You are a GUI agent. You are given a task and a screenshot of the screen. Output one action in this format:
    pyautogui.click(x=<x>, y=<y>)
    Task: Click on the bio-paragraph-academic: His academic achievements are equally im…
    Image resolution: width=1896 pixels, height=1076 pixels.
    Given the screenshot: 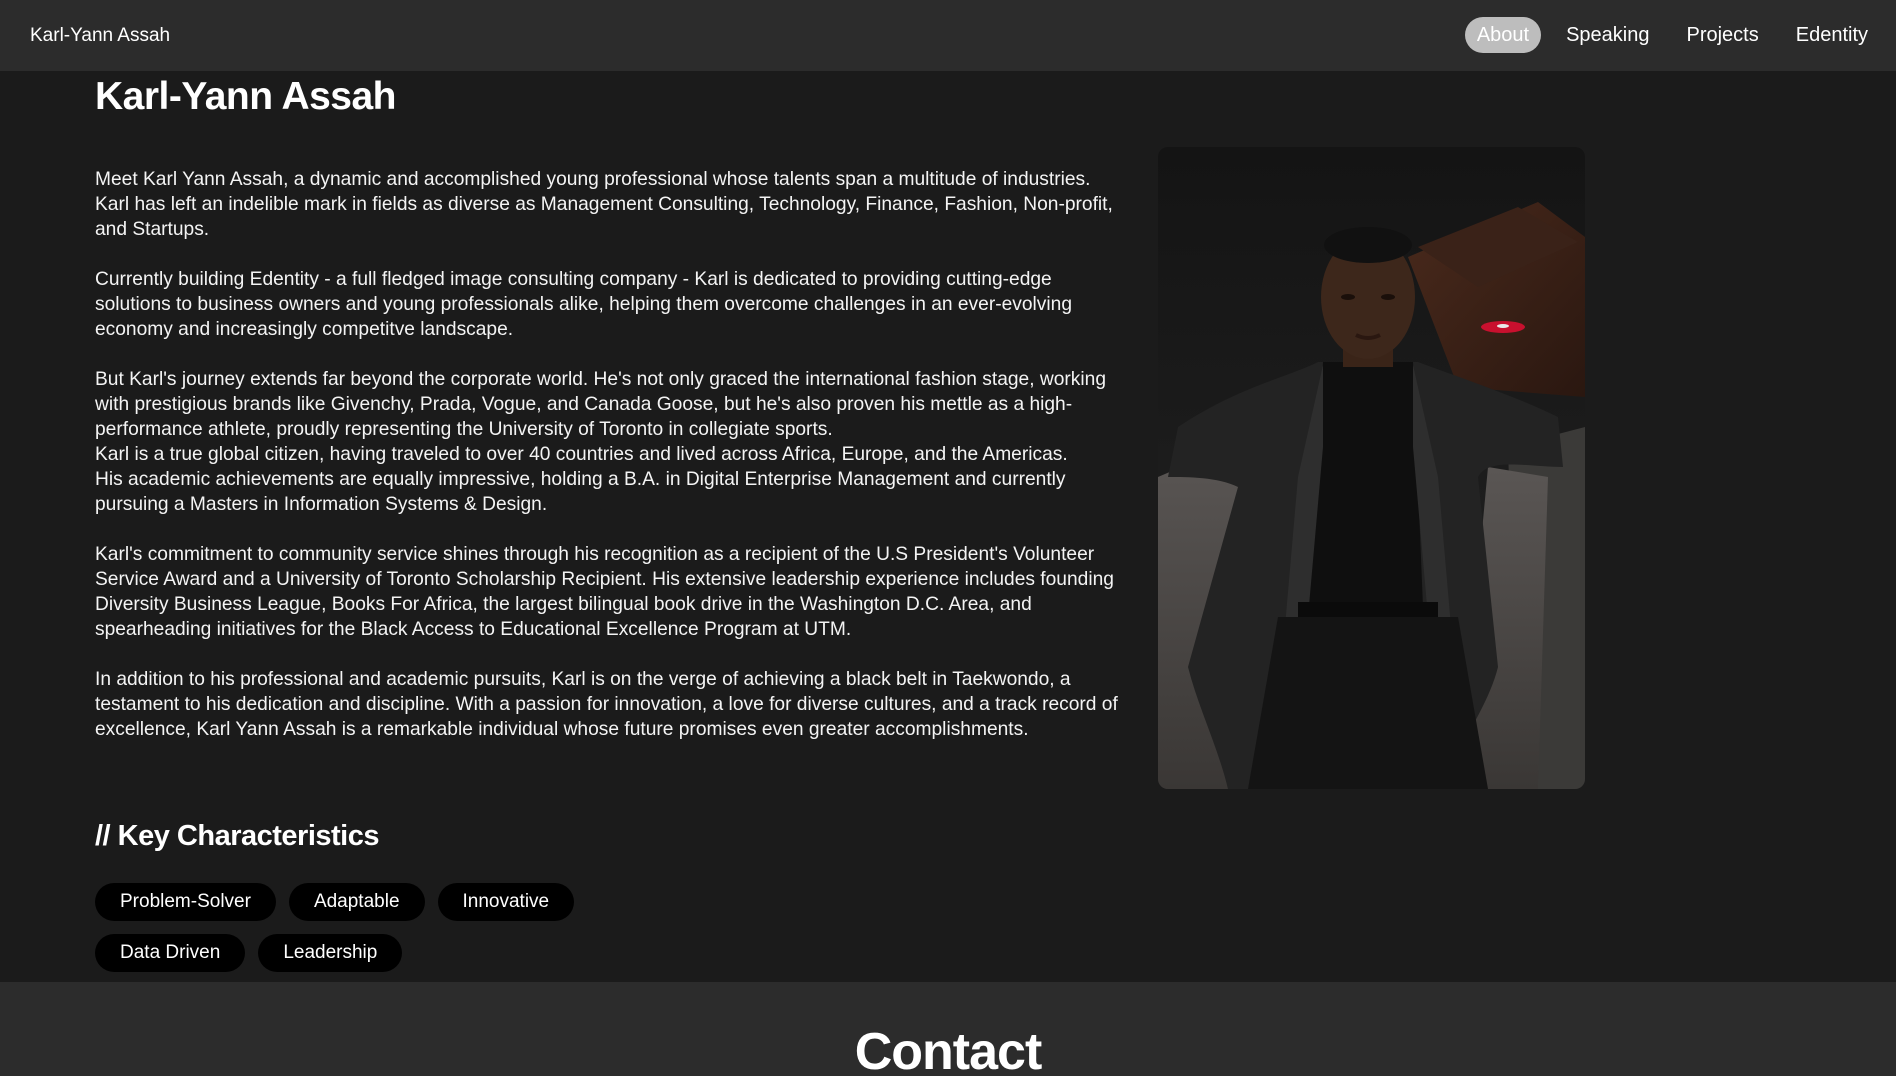 What is the action you would take?
    pyautogui.click(x=580, y=492)
    